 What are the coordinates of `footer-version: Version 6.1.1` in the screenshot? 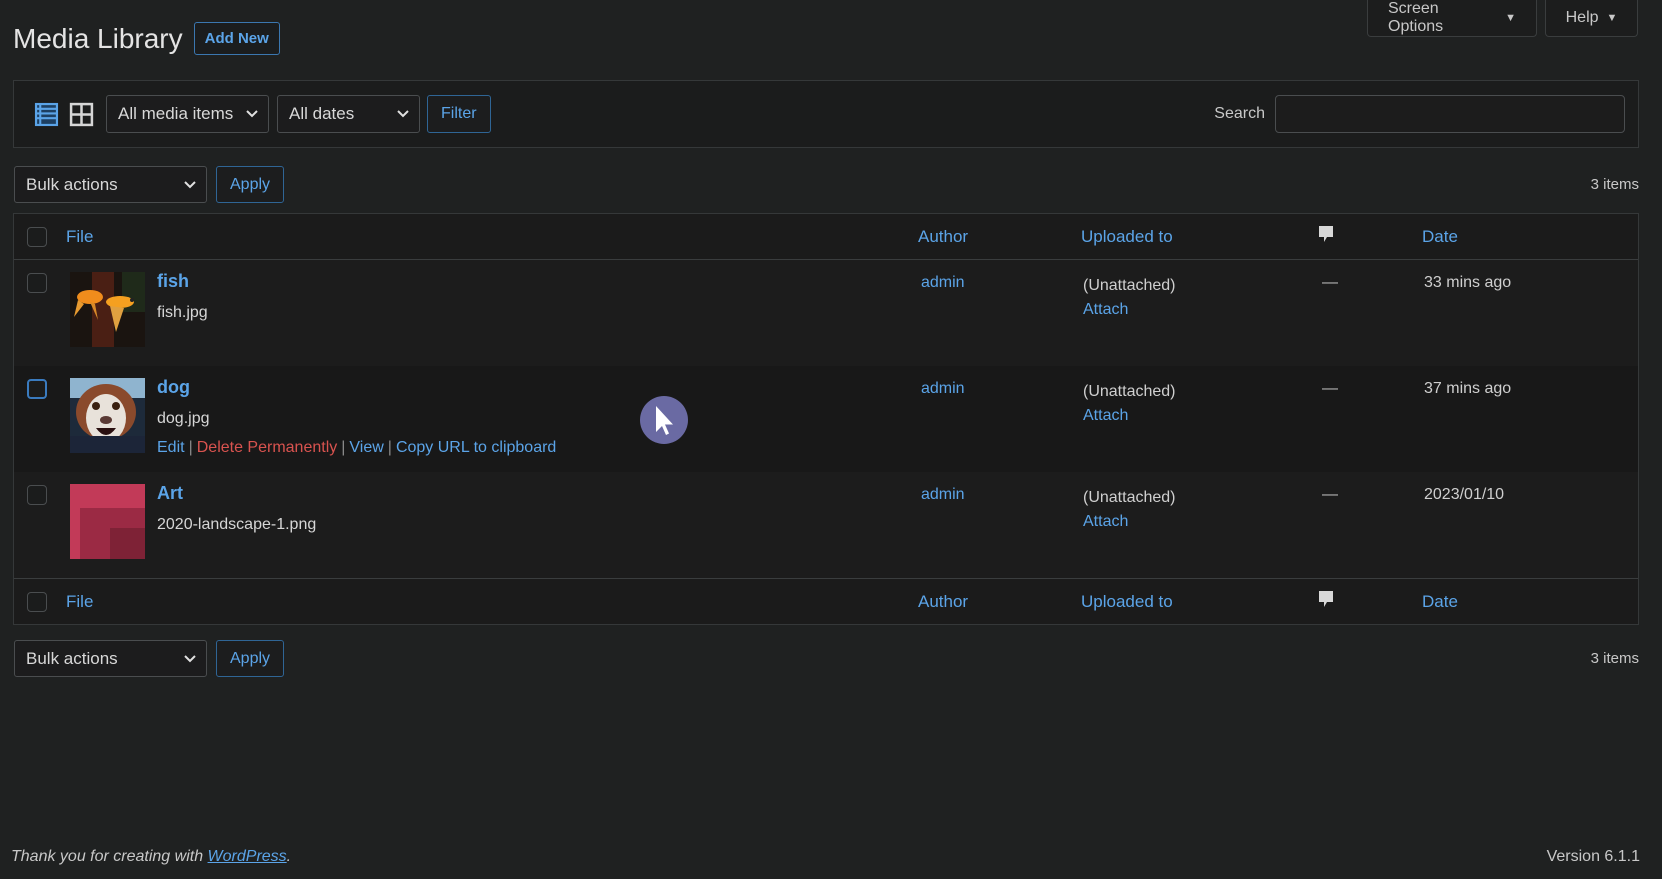 It's located at (1593, 856).